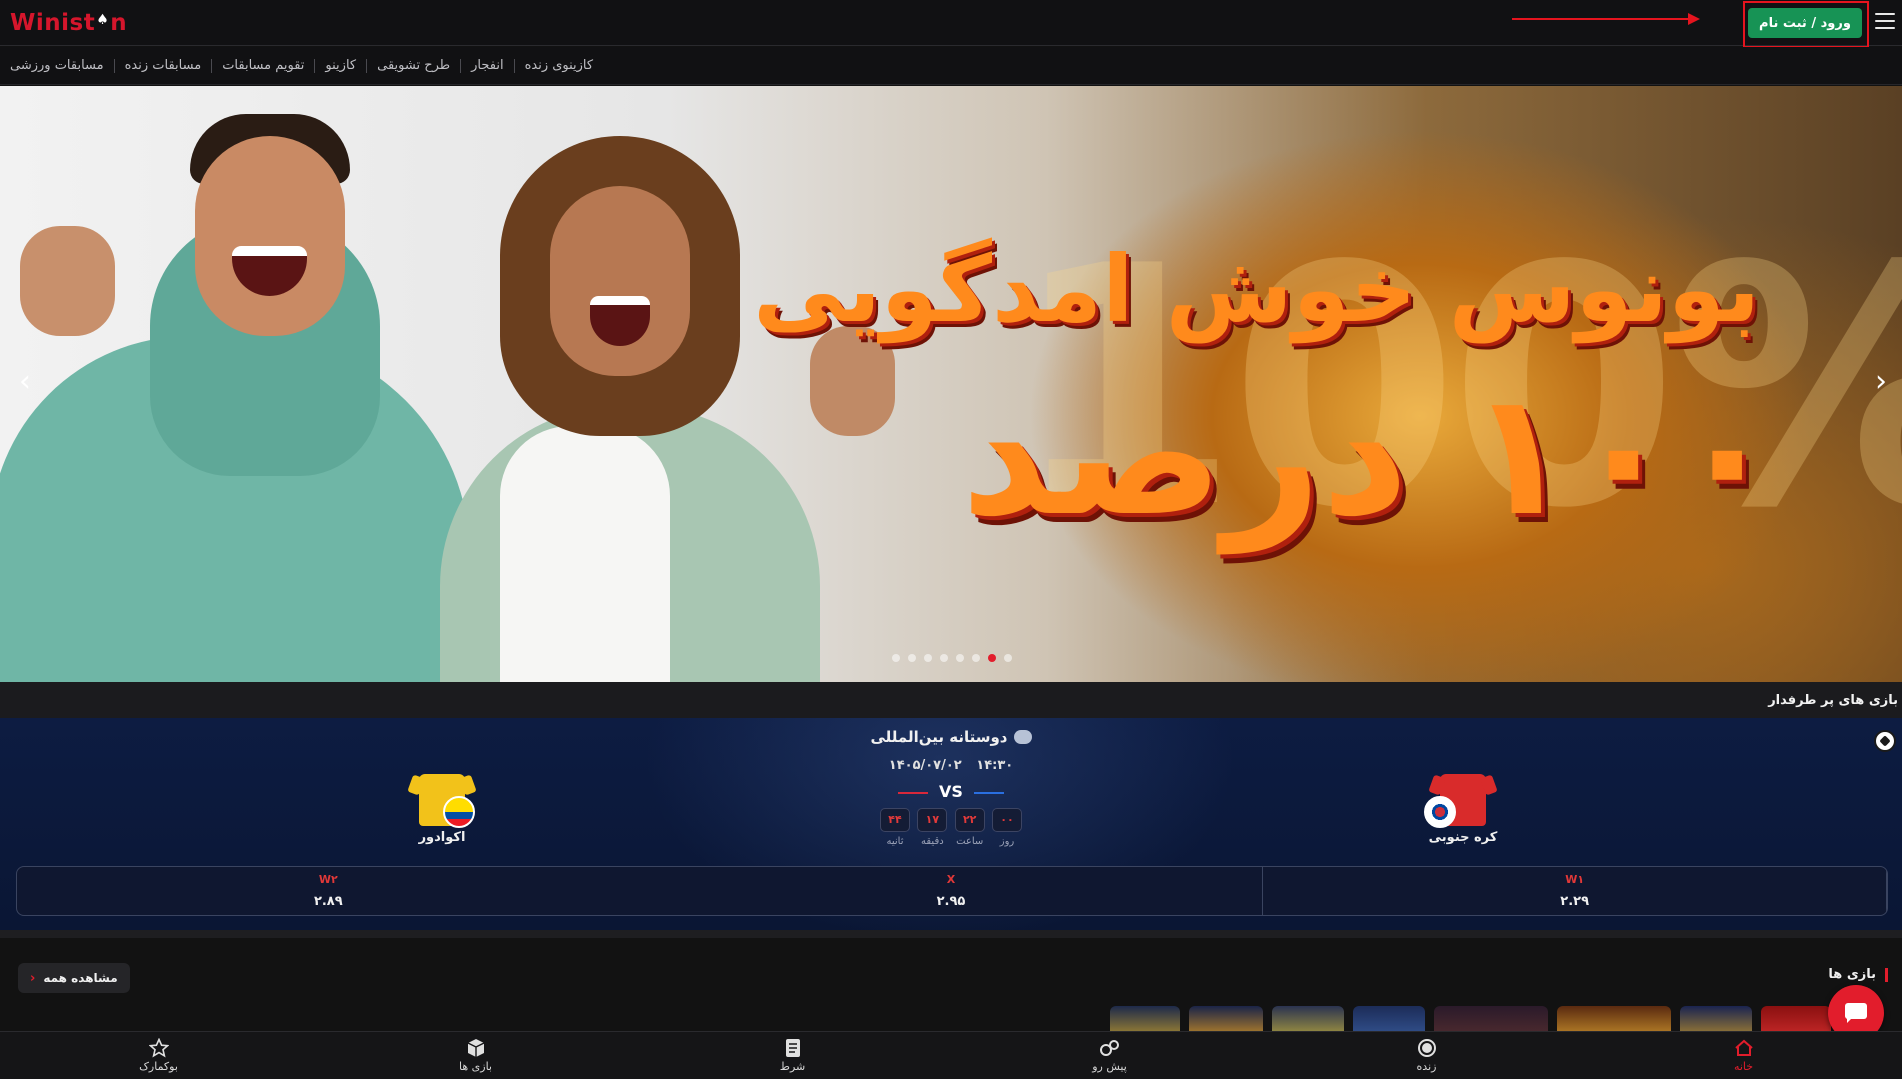 Image resolution: width=1902 pixels, height=1079 pixels. What do you see at coordinates (792, 1048) in the screenshot?
I see `betslip-icon` at bounding box center [792, 1048].